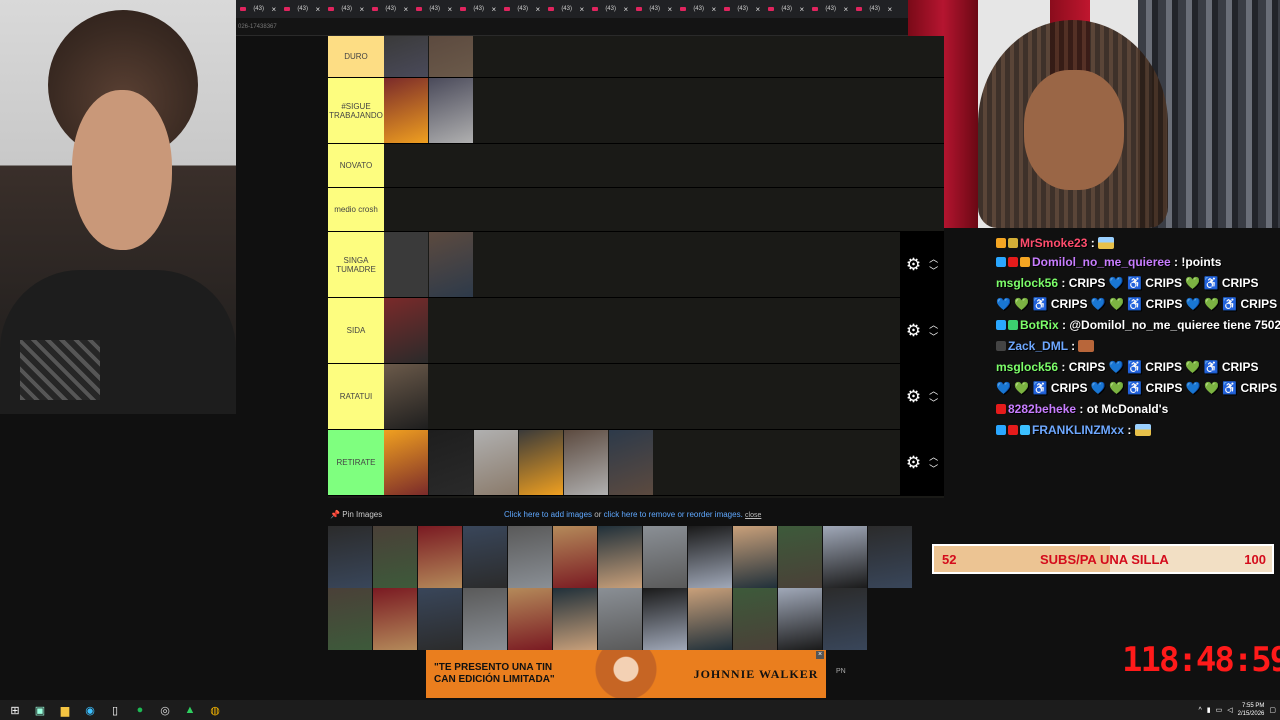 The width and height of the screenshot is (1280, 720). Describe the element at coordinates (1272, 710) in the screenshot. I see `notification-icon: ▢` at that location.